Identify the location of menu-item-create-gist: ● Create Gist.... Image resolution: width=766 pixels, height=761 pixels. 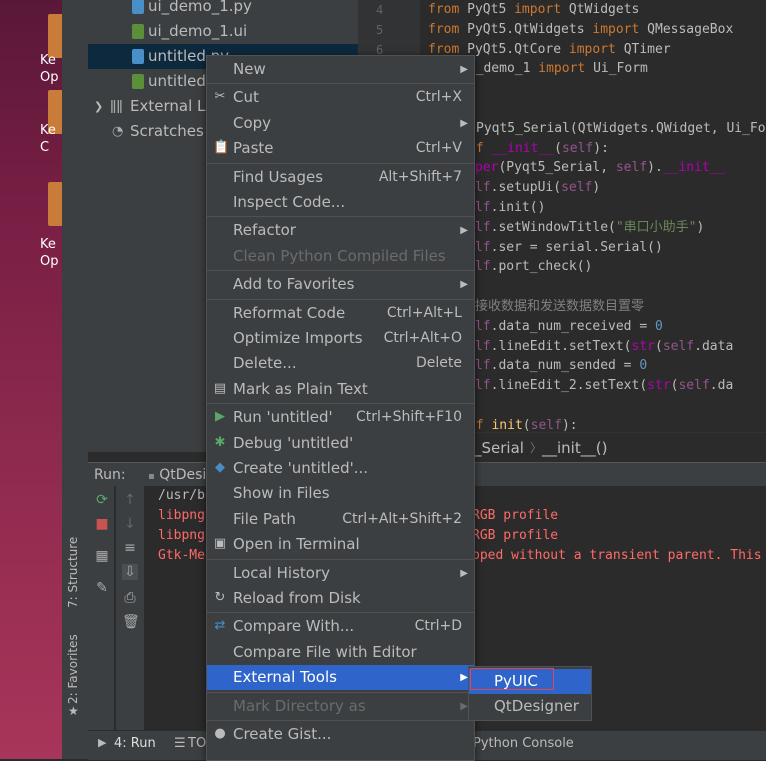
(340, 734).